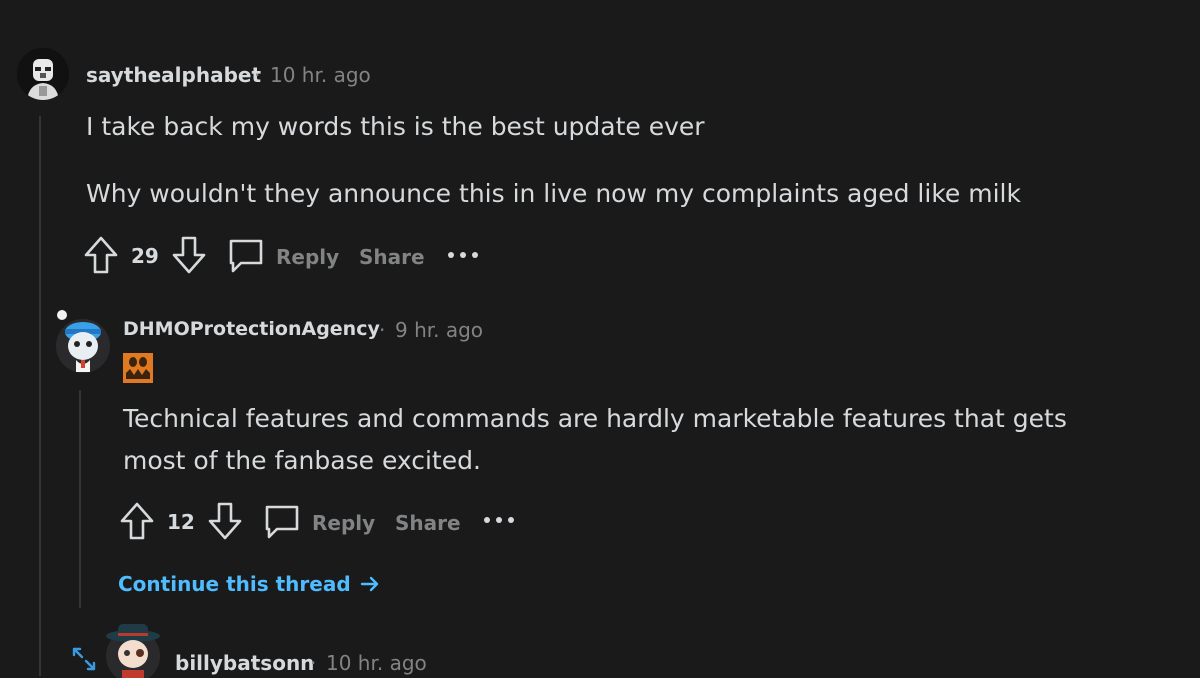 This screenshot has height=678, width=1200. I want to click on username: saythealphabet, so click(173, 75).